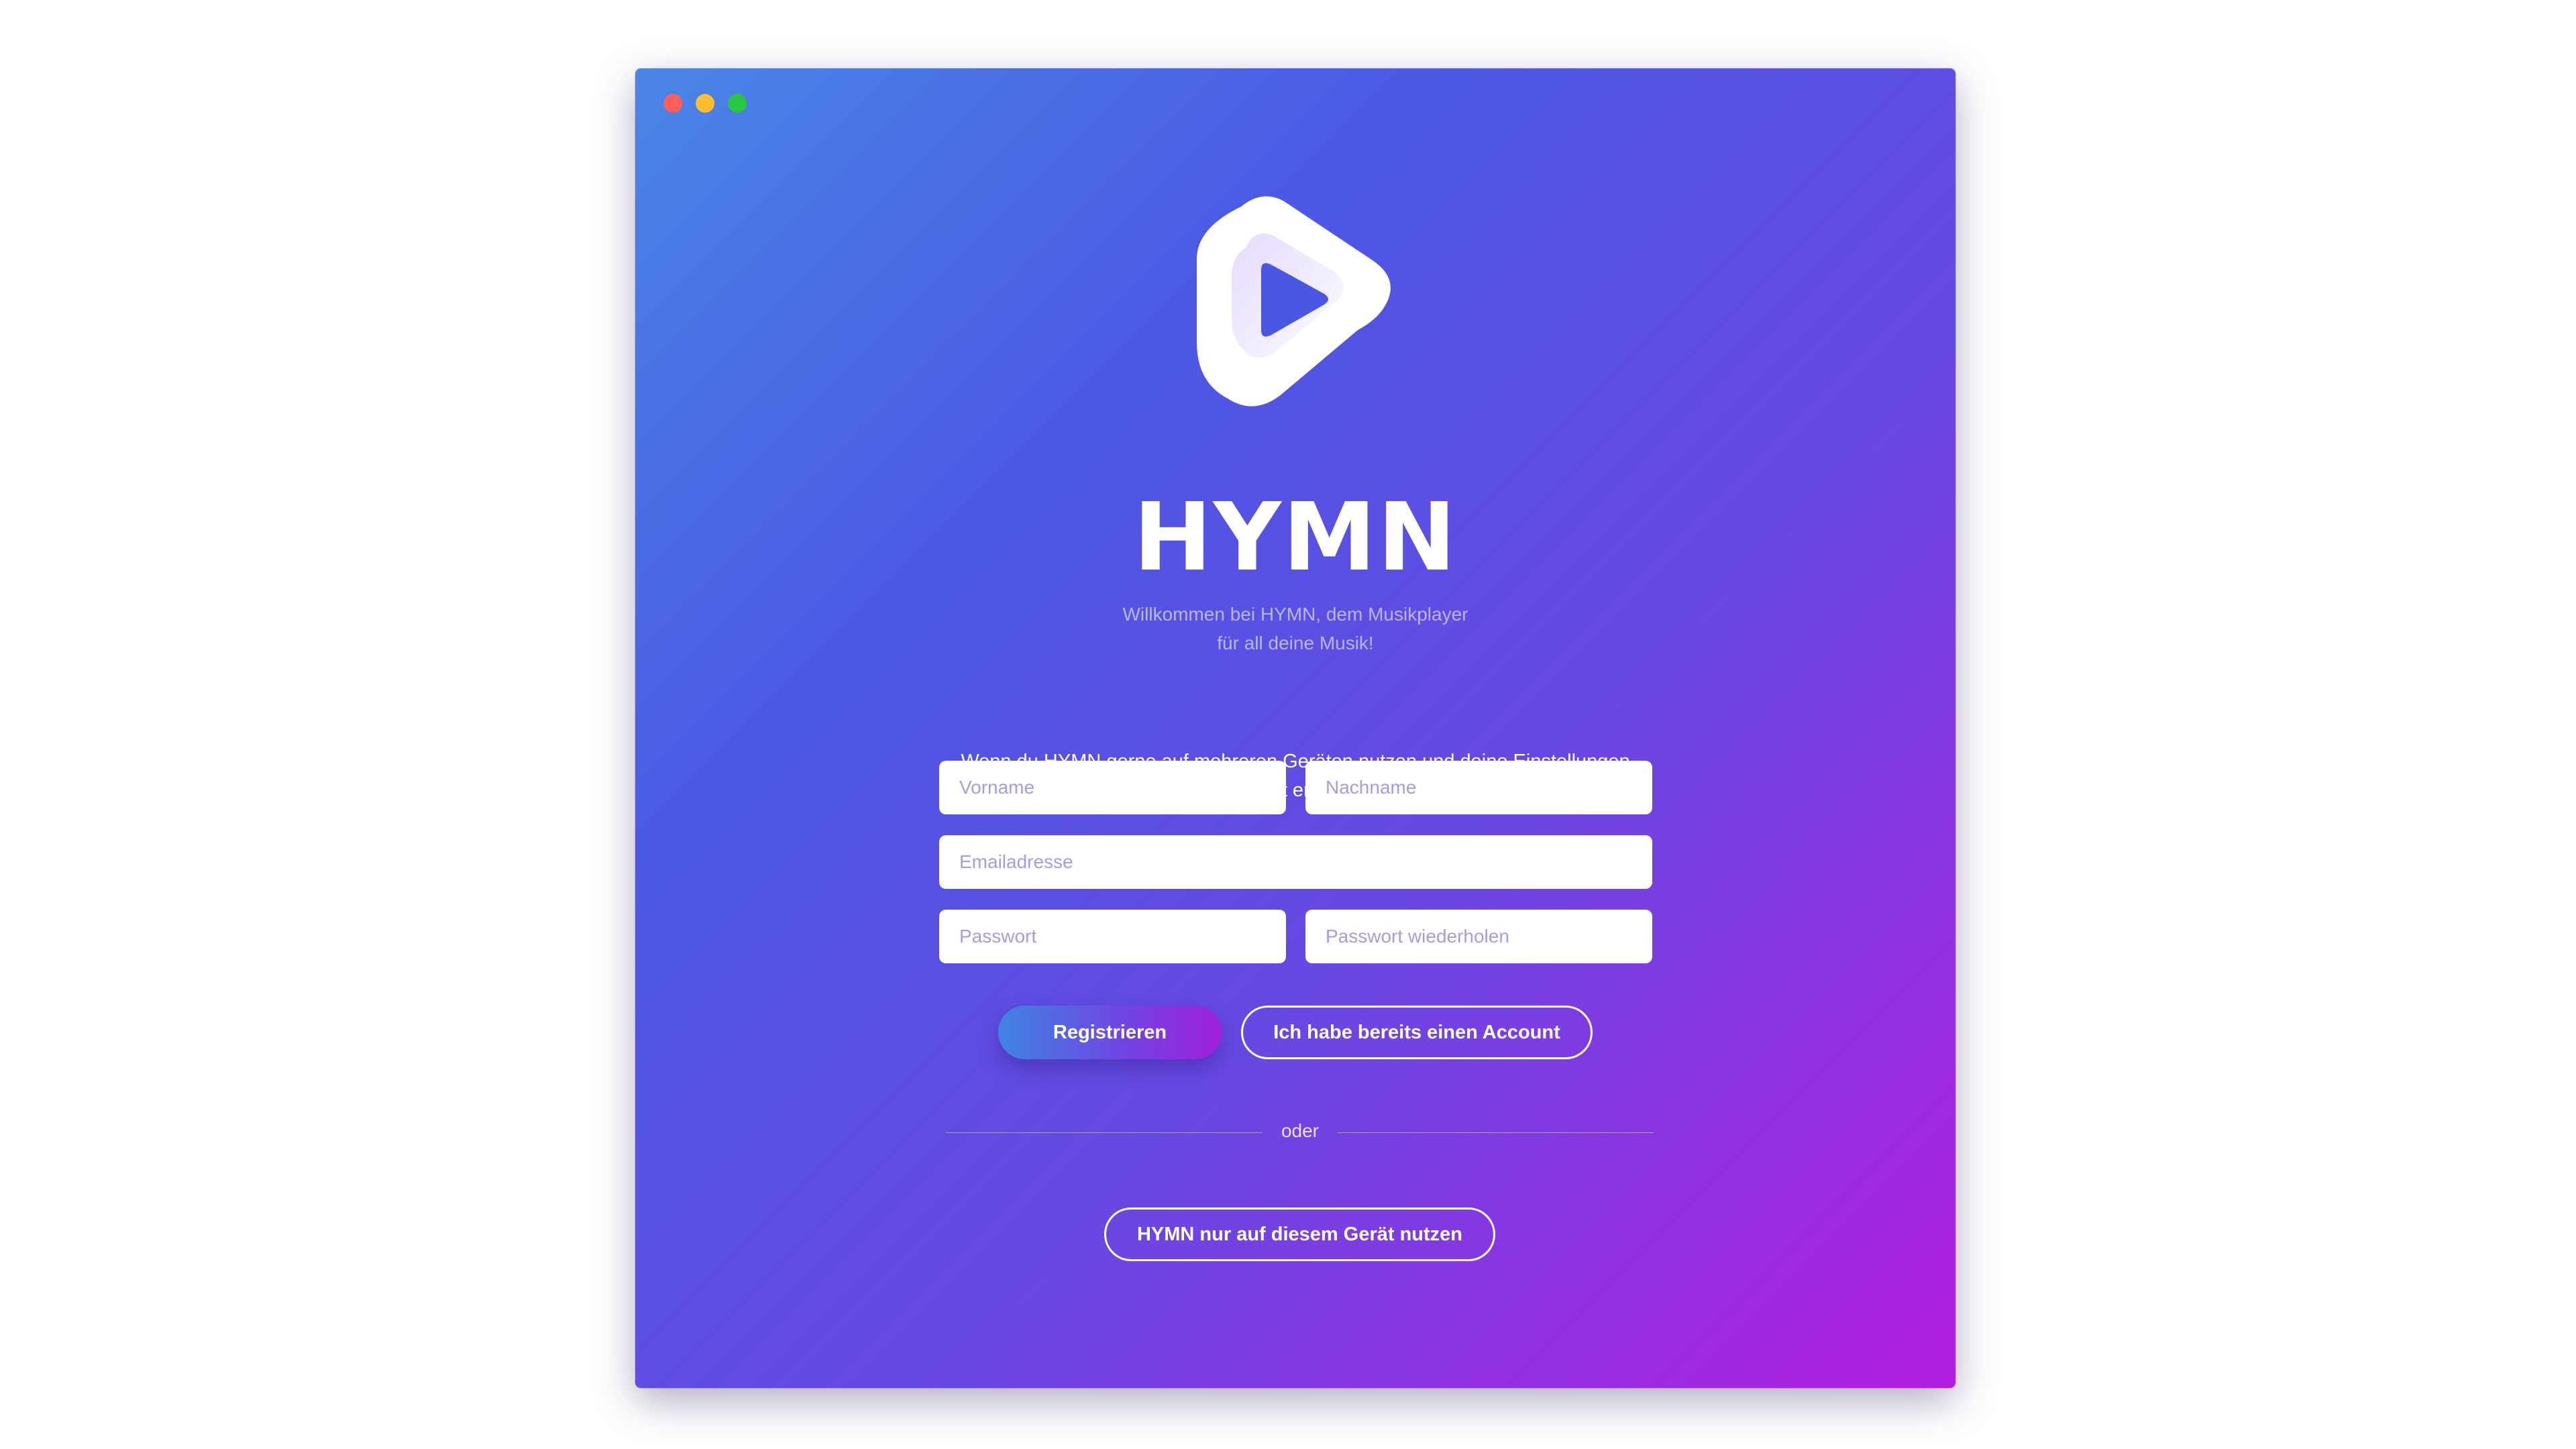 The image size is (2576, 1449). What do you see at coordinates (1295, 537) in the screenshot?
I see `app-name: HYMN` at bounding box center [1295, 537].